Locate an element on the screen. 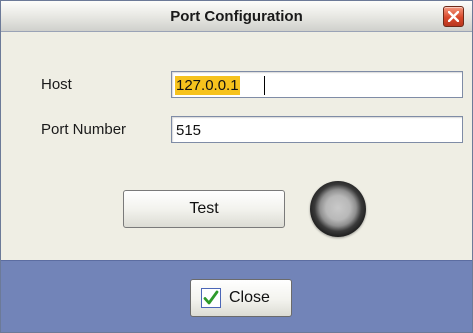  port-number-value: 515 is located at coordinates (189, 130).